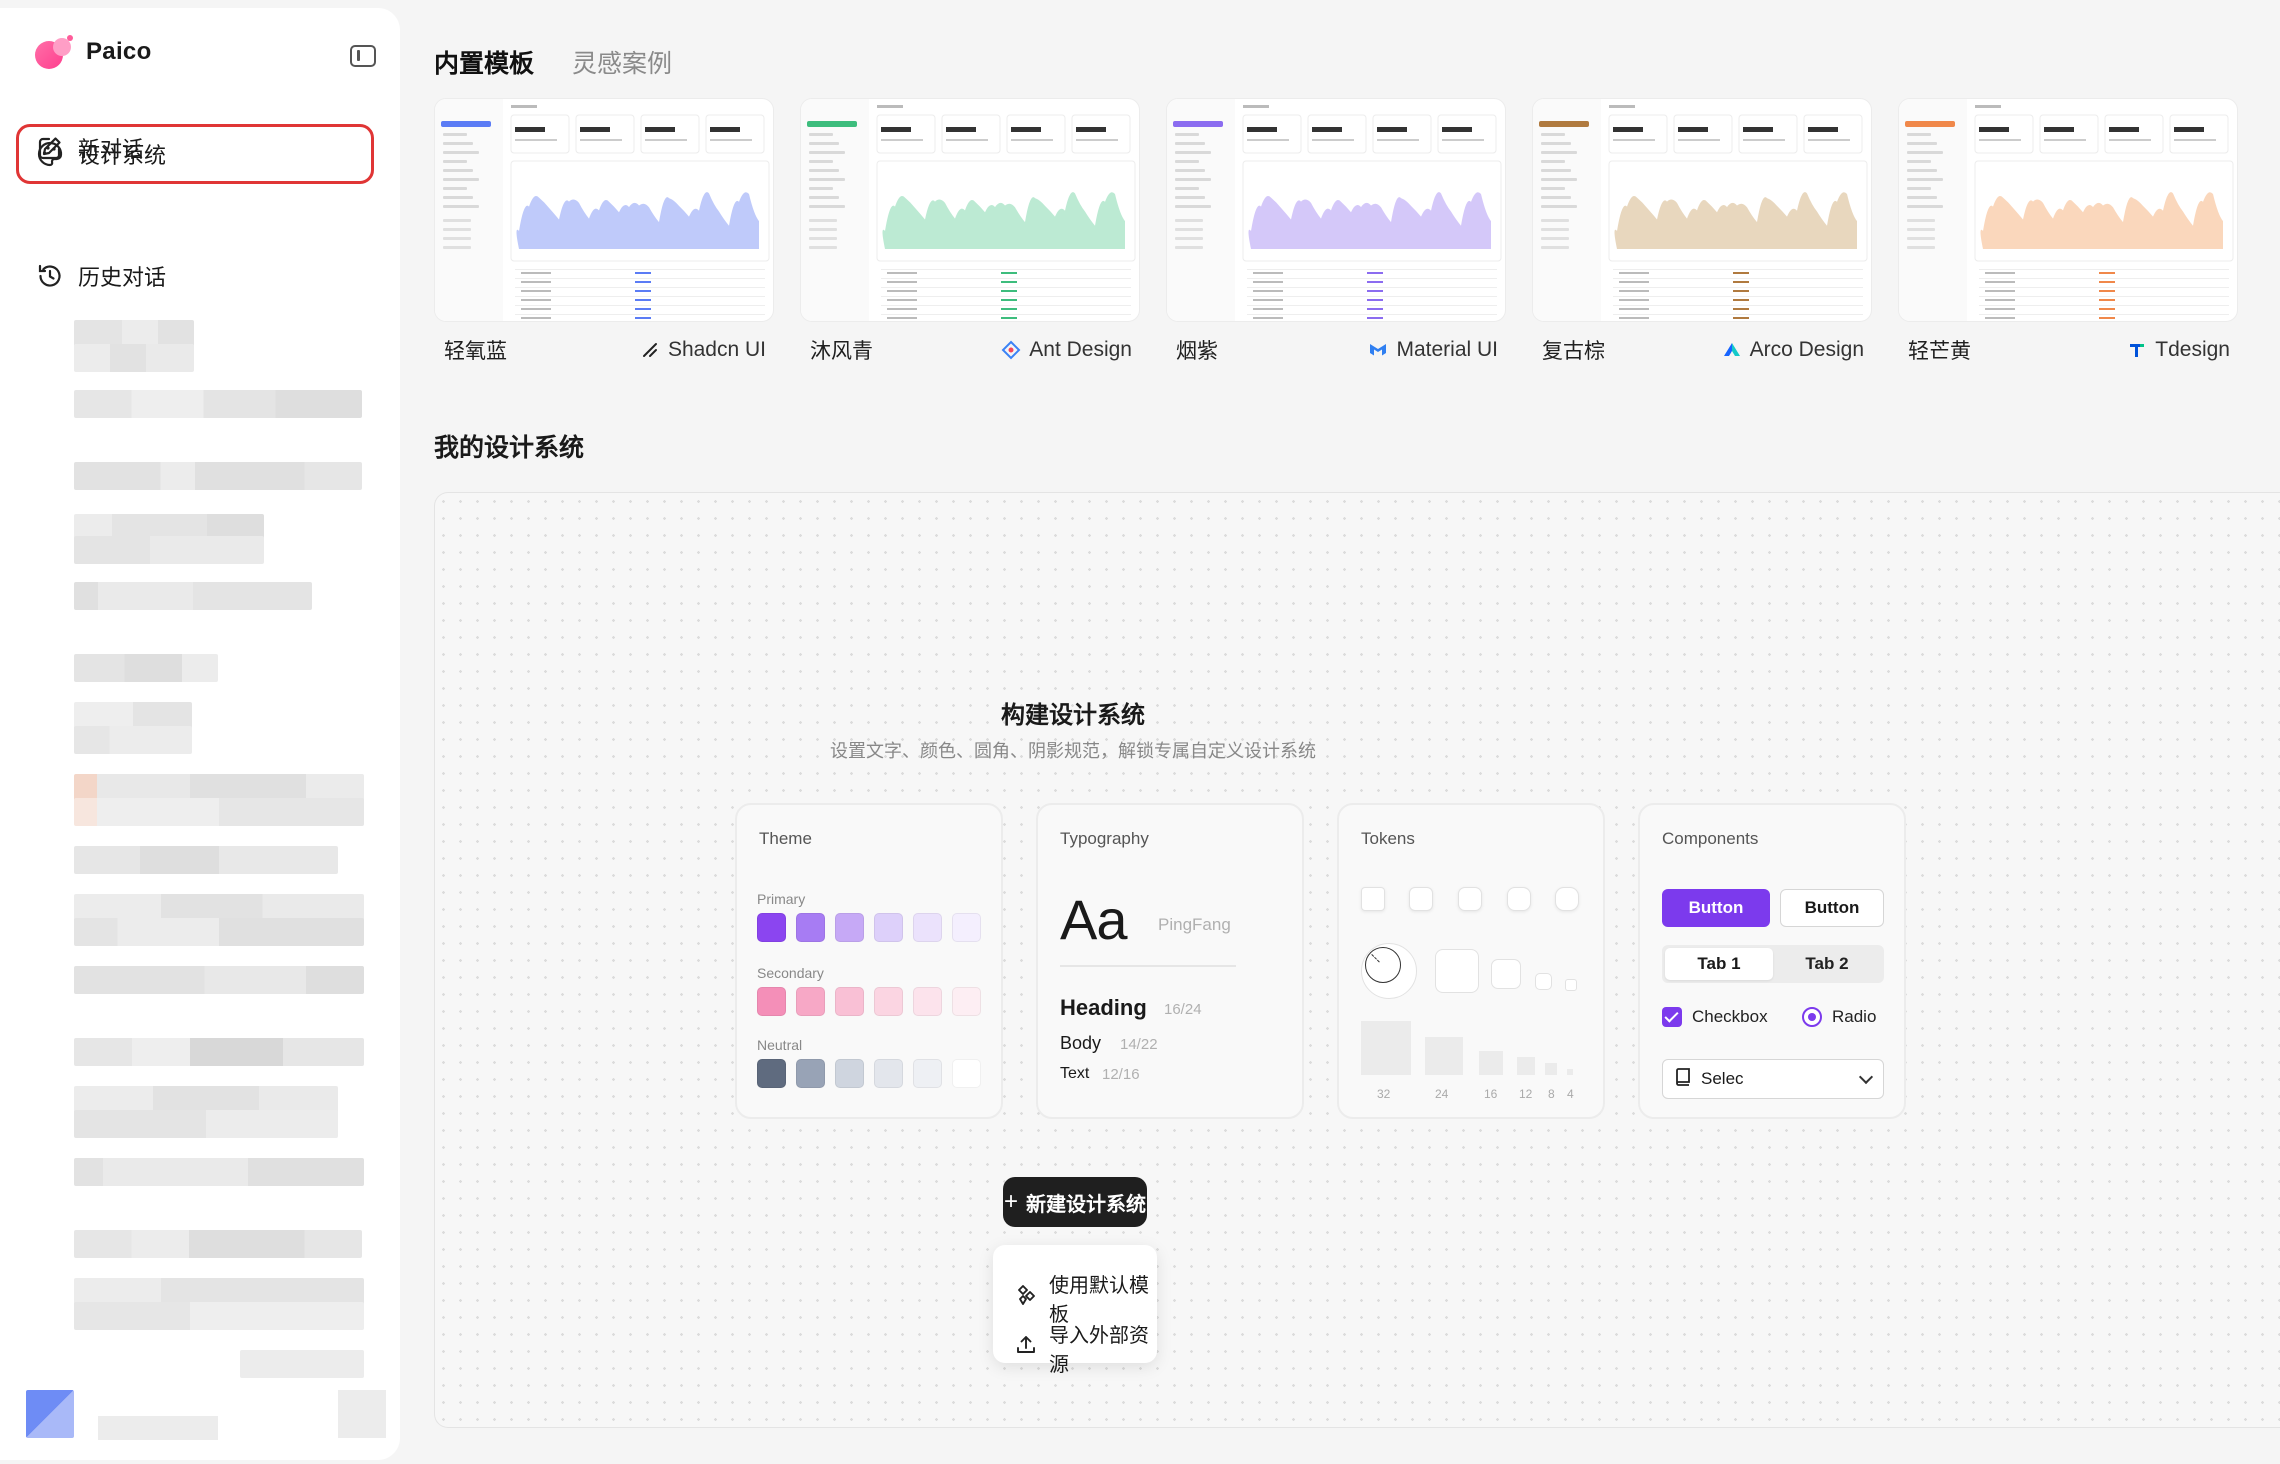  What do you see at coordinates (790, 973) in the screenshot?
I see `secondary-label: Secondary` at bounding box center [790, 973].